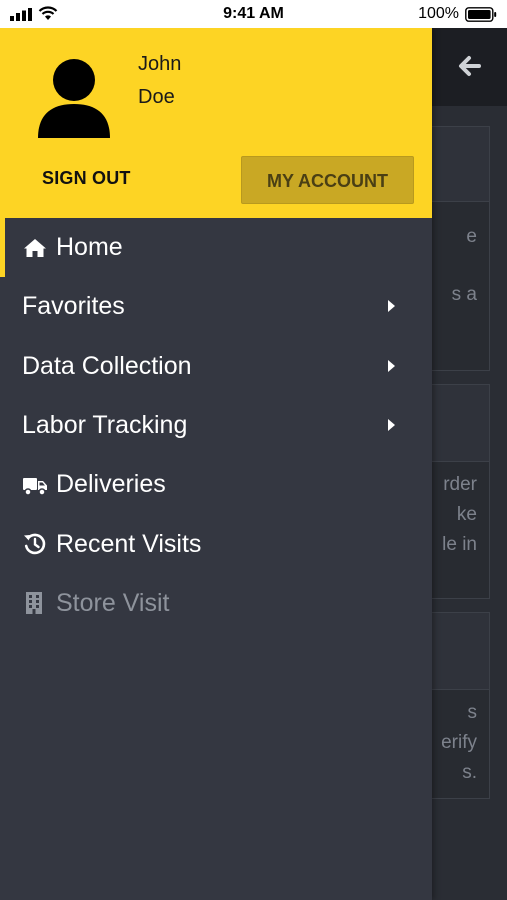 The image size is (507, 900). Describe the element at coordinates (438, 13) in the screenshot. I see `battery-percent: 100%` at that location.